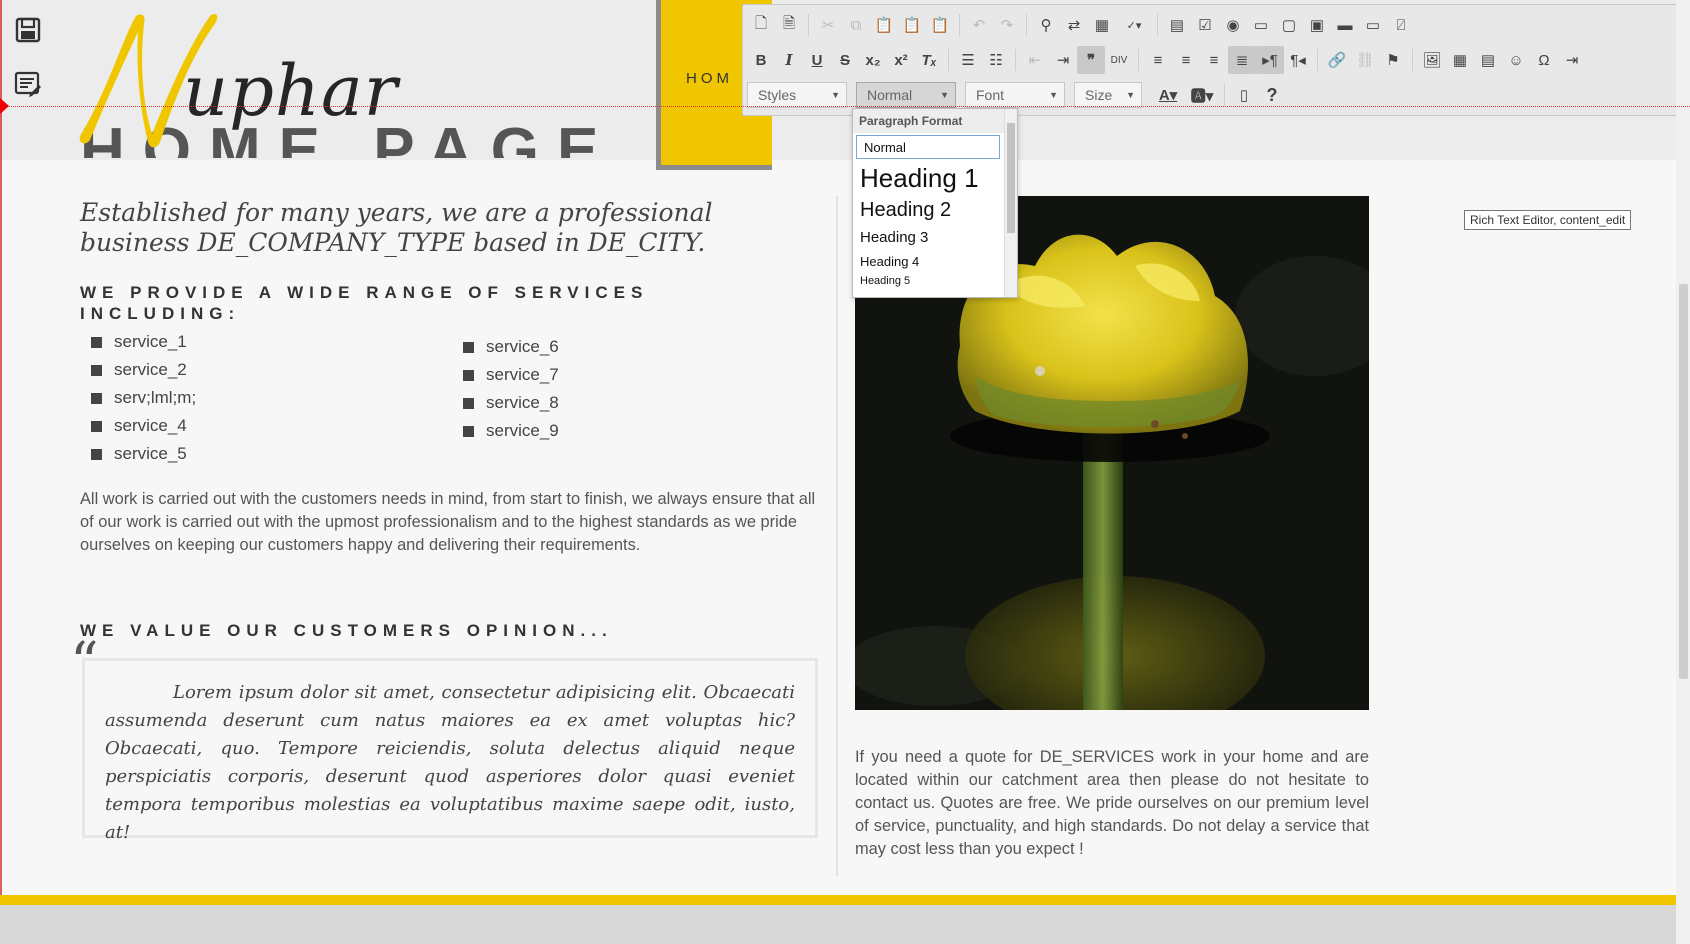 Image resolution: width=1690 pixels, height=944 pixels. Describe the element at coordinates (1233, 25) in the screenshot. I see `radio-button: ◉` at that location.